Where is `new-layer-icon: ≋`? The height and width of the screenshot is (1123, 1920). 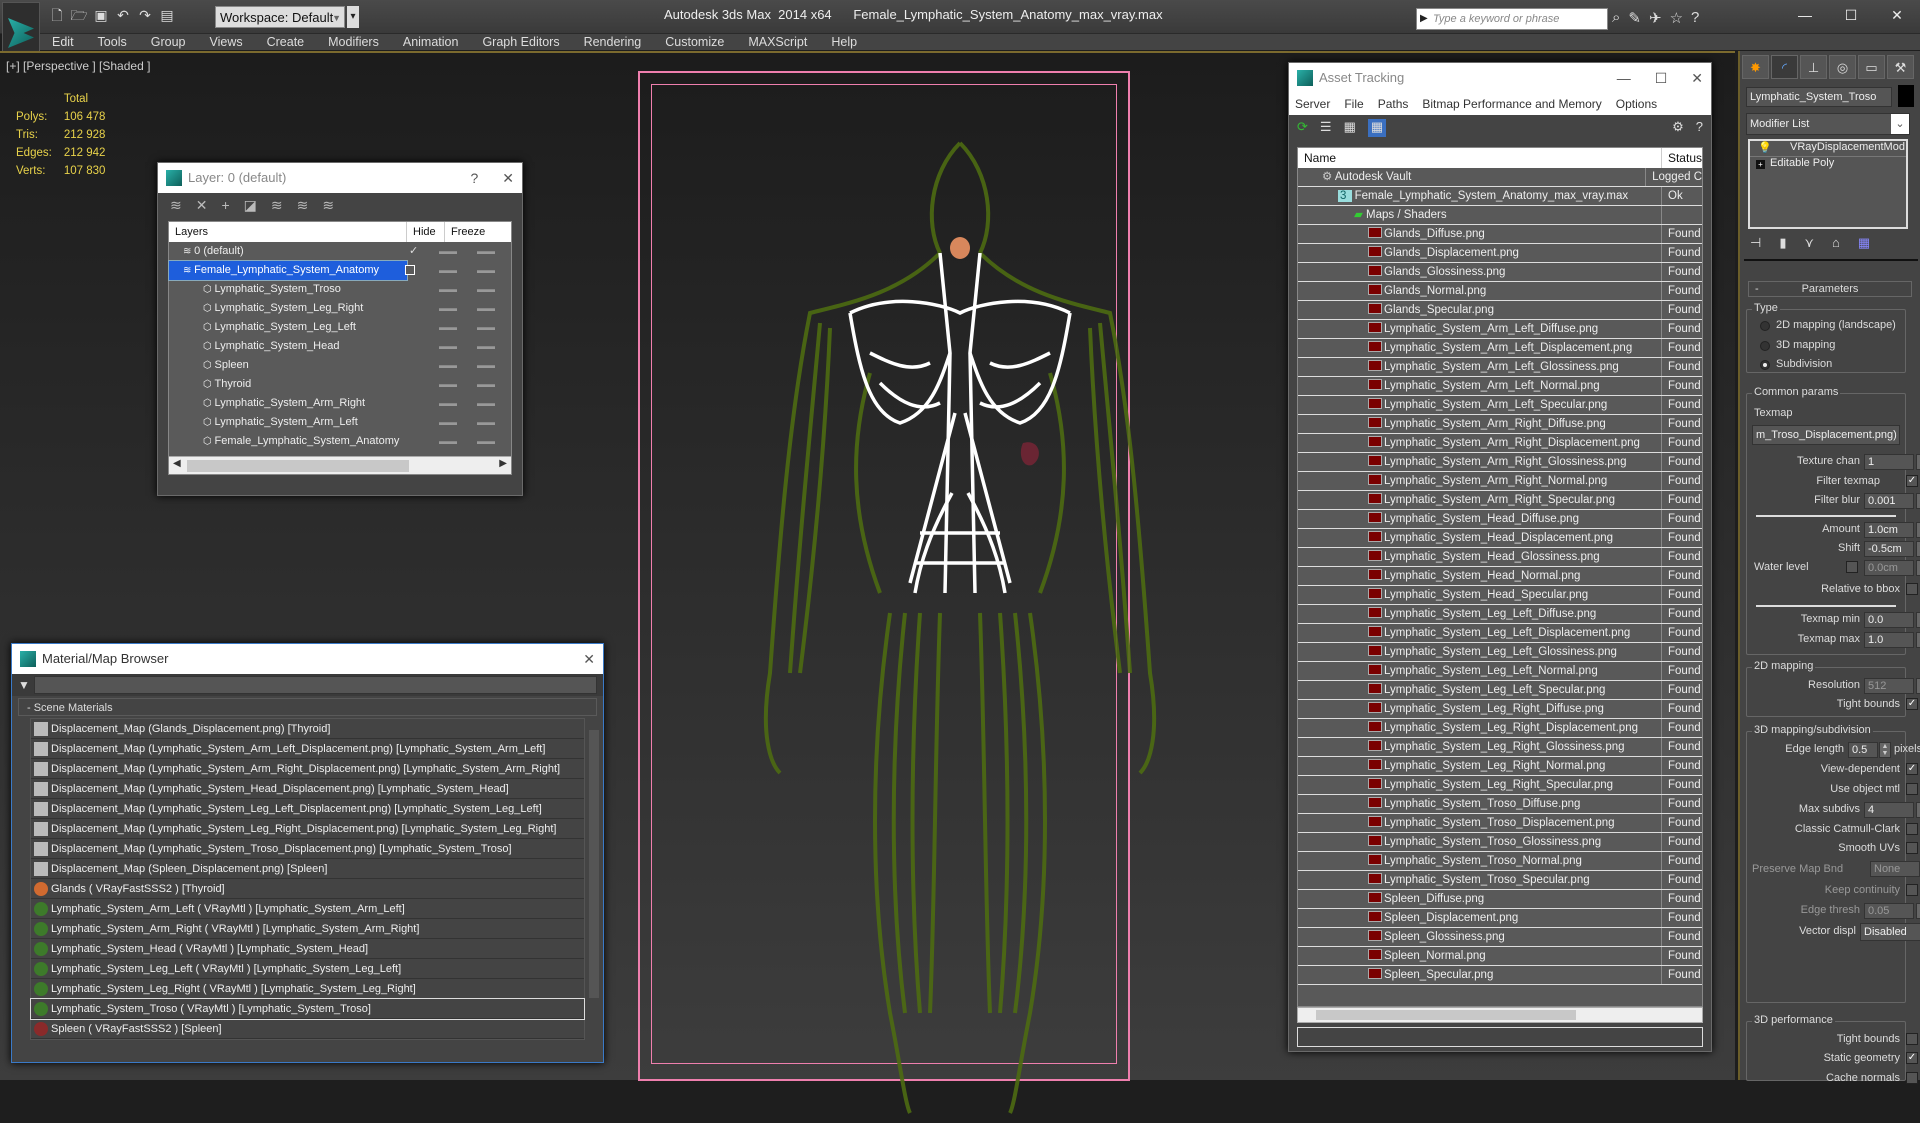 new-layer-icon: ≋ is located at coordinates (176, 206).